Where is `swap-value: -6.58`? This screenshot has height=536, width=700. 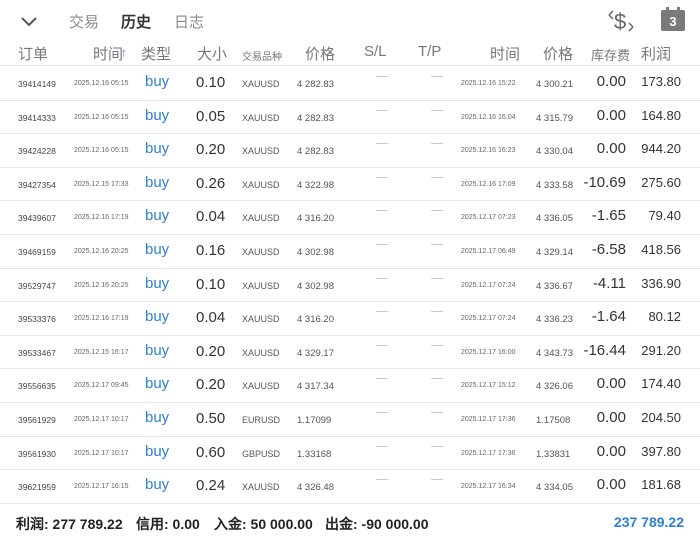
swap-value: -6.58 is located at coordinates (608, 249).